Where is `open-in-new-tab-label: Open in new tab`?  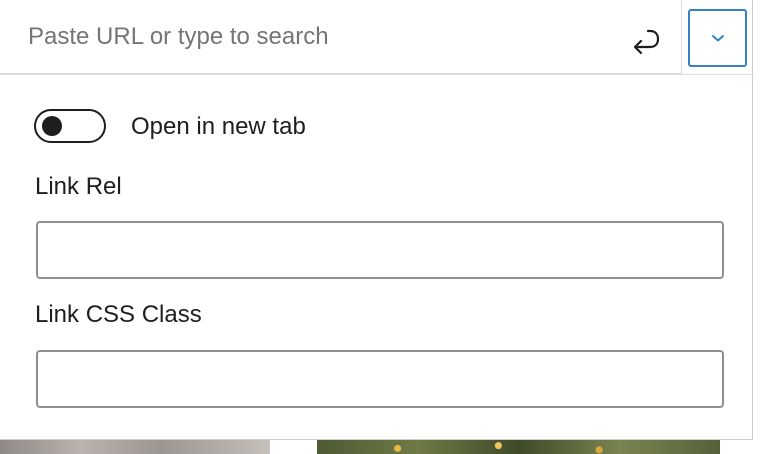 open-in-new-tab-label: Open in new tab is located at coordinates (218, 127).